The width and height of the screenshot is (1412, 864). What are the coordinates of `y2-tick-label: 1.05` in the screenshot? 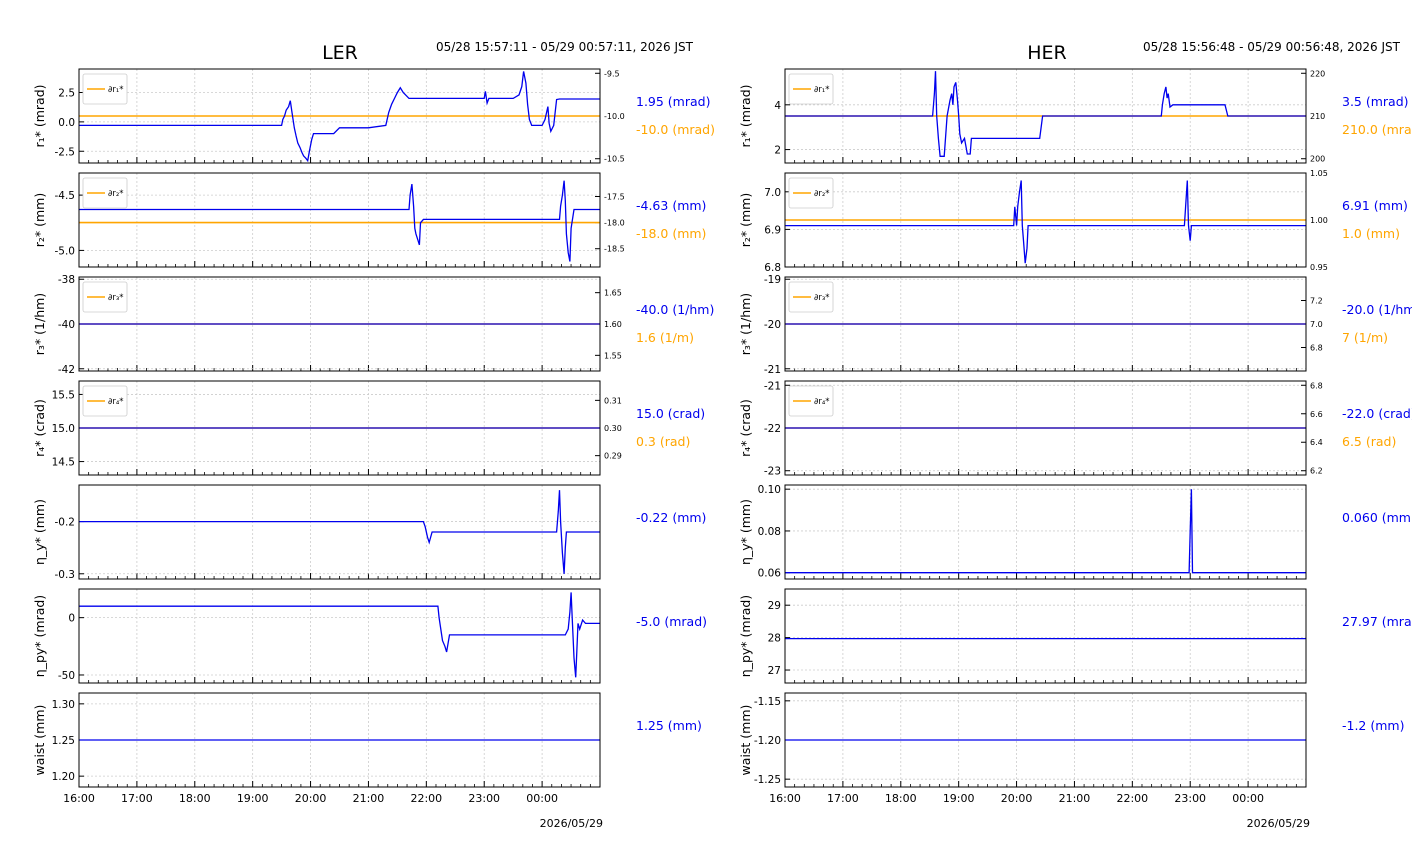 It's located at (1319, 173).